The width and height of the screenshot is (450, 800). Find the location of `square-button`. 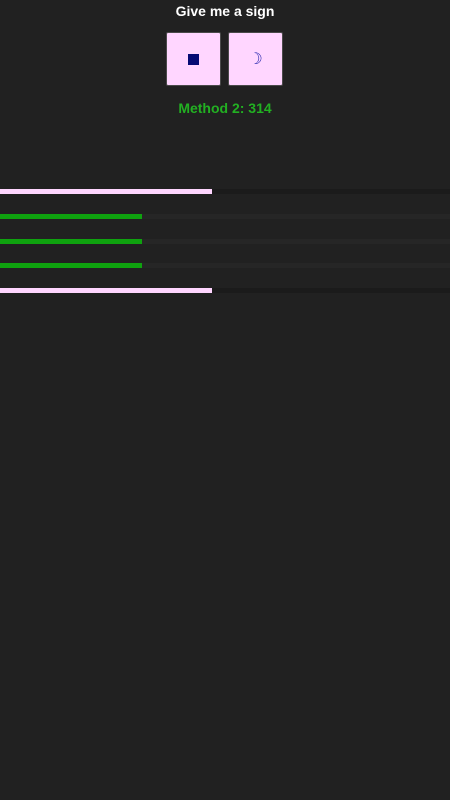

square-button is located at coordinates (193, 59).